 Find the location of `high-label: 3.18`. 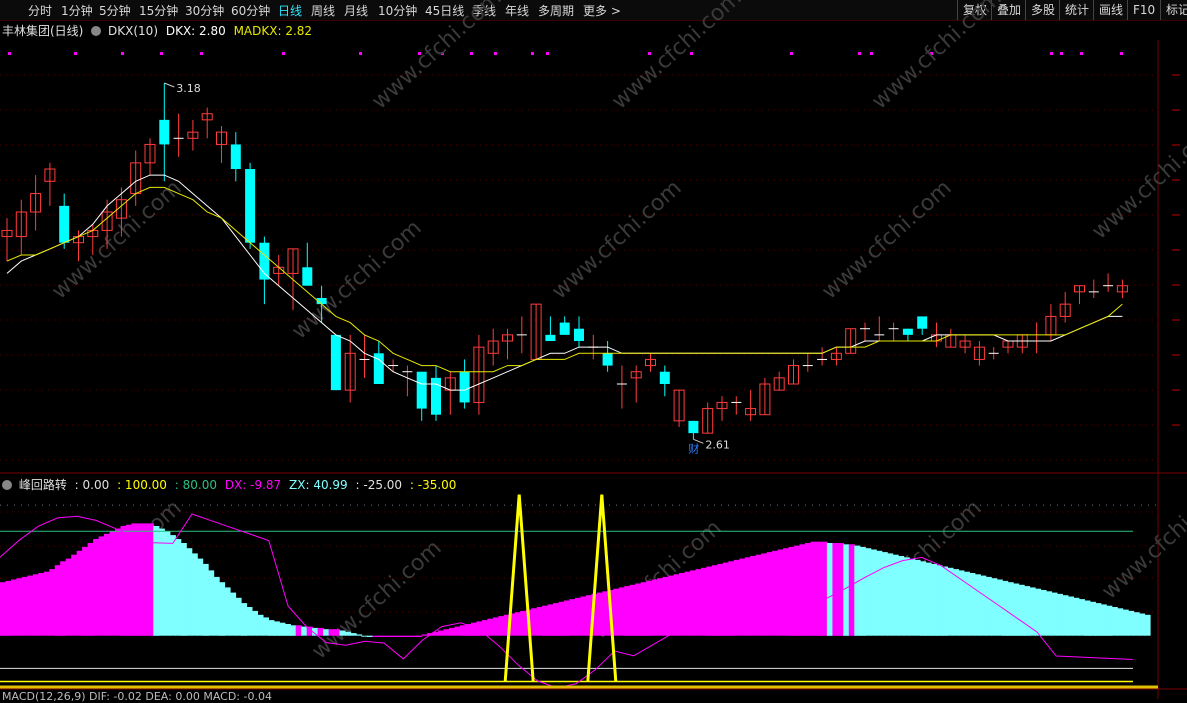

high-label: 3.18 is located at coordinates (188, 88).